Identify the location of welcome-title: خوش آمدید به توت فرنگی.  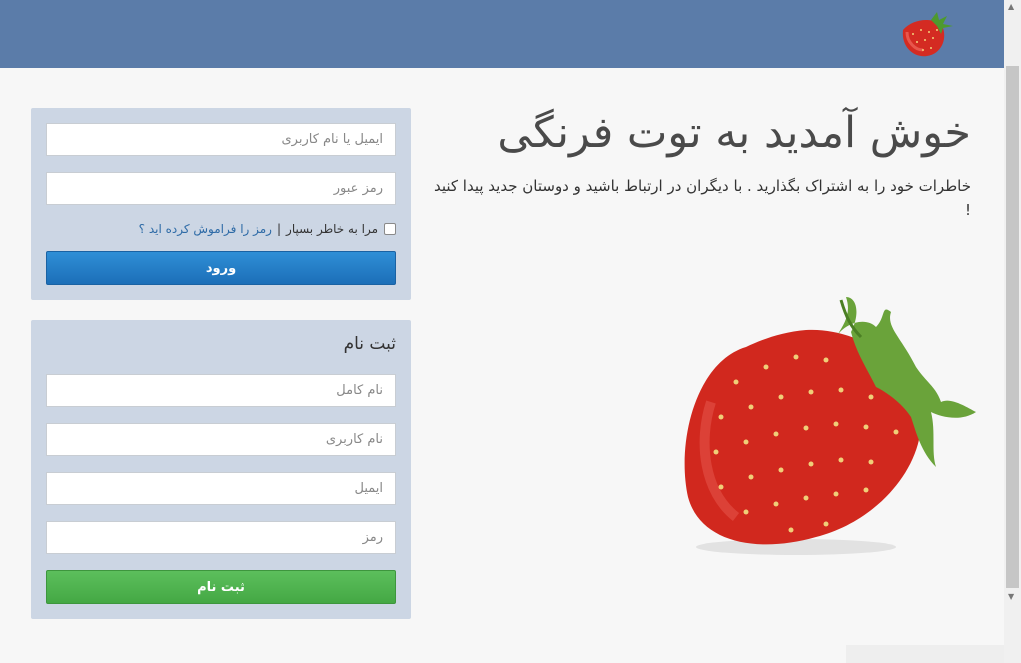
(734, 133).